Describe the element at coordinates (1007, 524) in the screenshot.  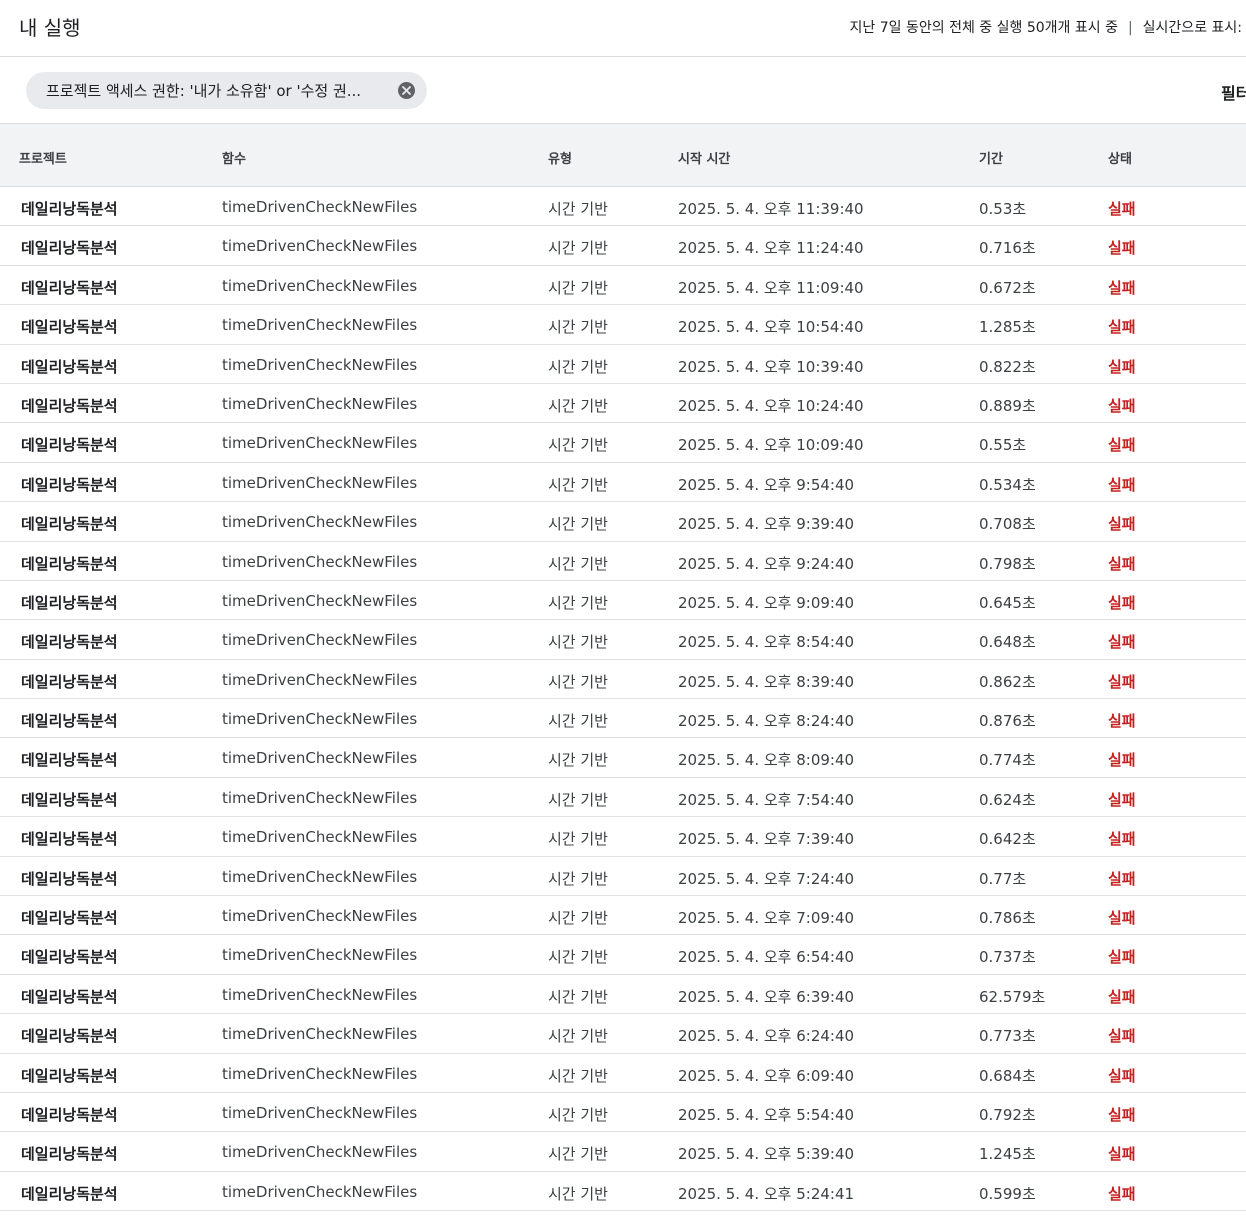
I see `cell-duration: 0.708초` at that location.